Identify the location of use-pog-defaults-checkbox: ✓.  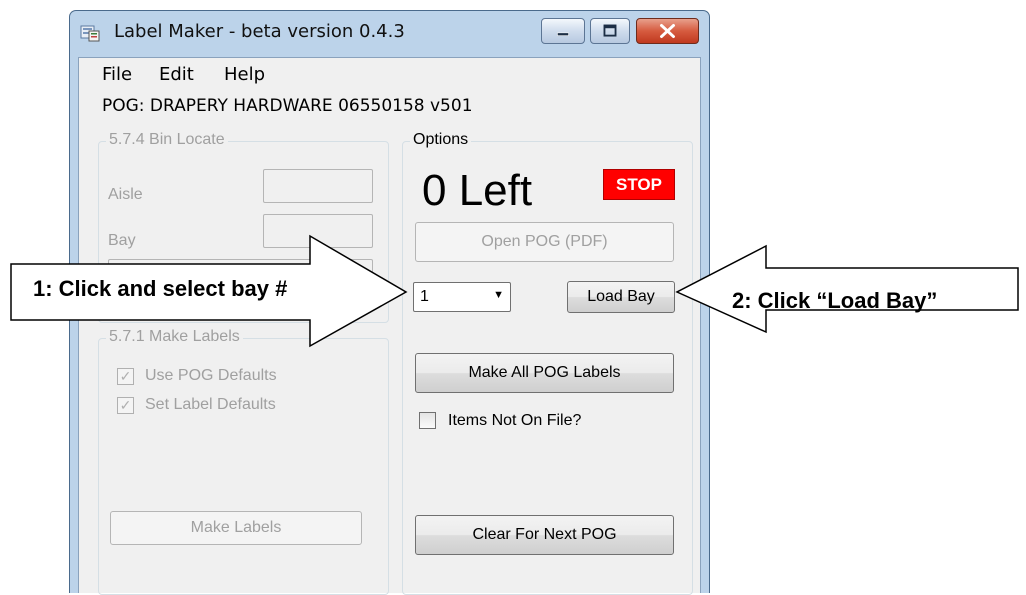
(125, 376).